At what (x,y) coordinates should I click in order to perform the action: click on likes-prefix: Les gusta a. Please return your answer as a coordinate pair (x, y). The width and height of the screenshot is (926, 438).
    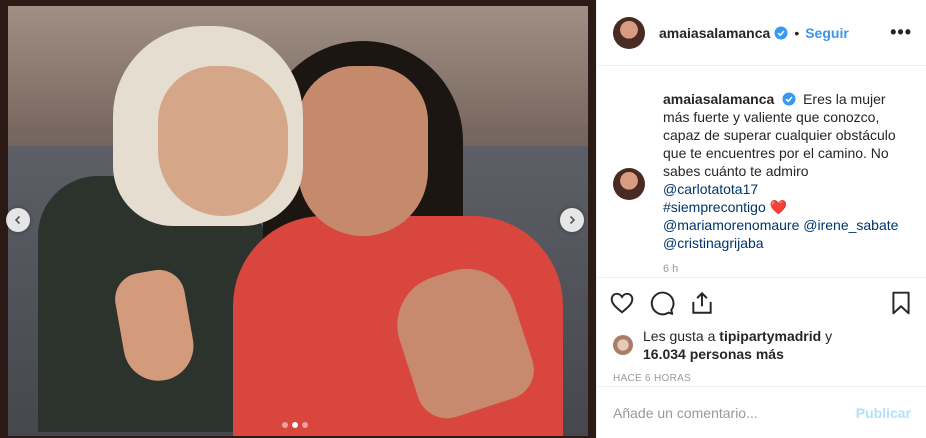
    Looking at the image, I should click on (679, 336).